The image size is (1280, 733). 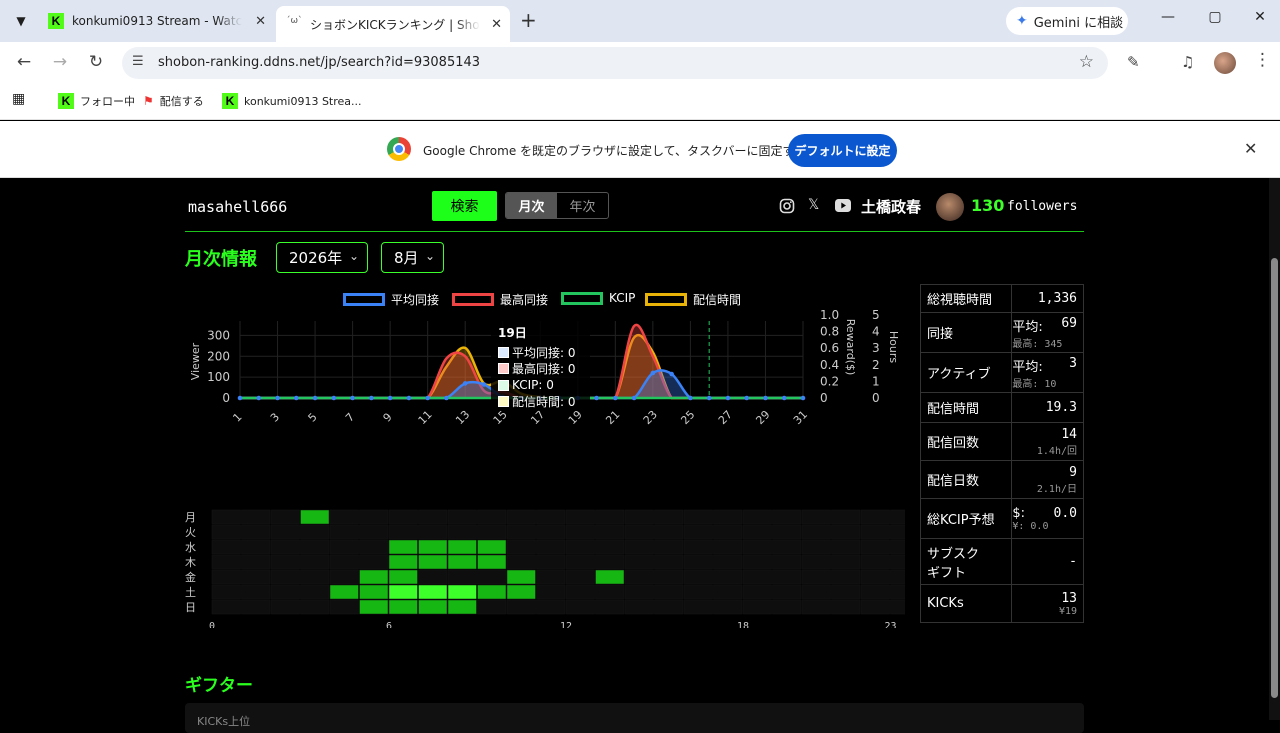 What do you see at coordinates (1047, 298) in the screenshot?
I see `stat-value: 1,336` at bounding box center [1047, 298].